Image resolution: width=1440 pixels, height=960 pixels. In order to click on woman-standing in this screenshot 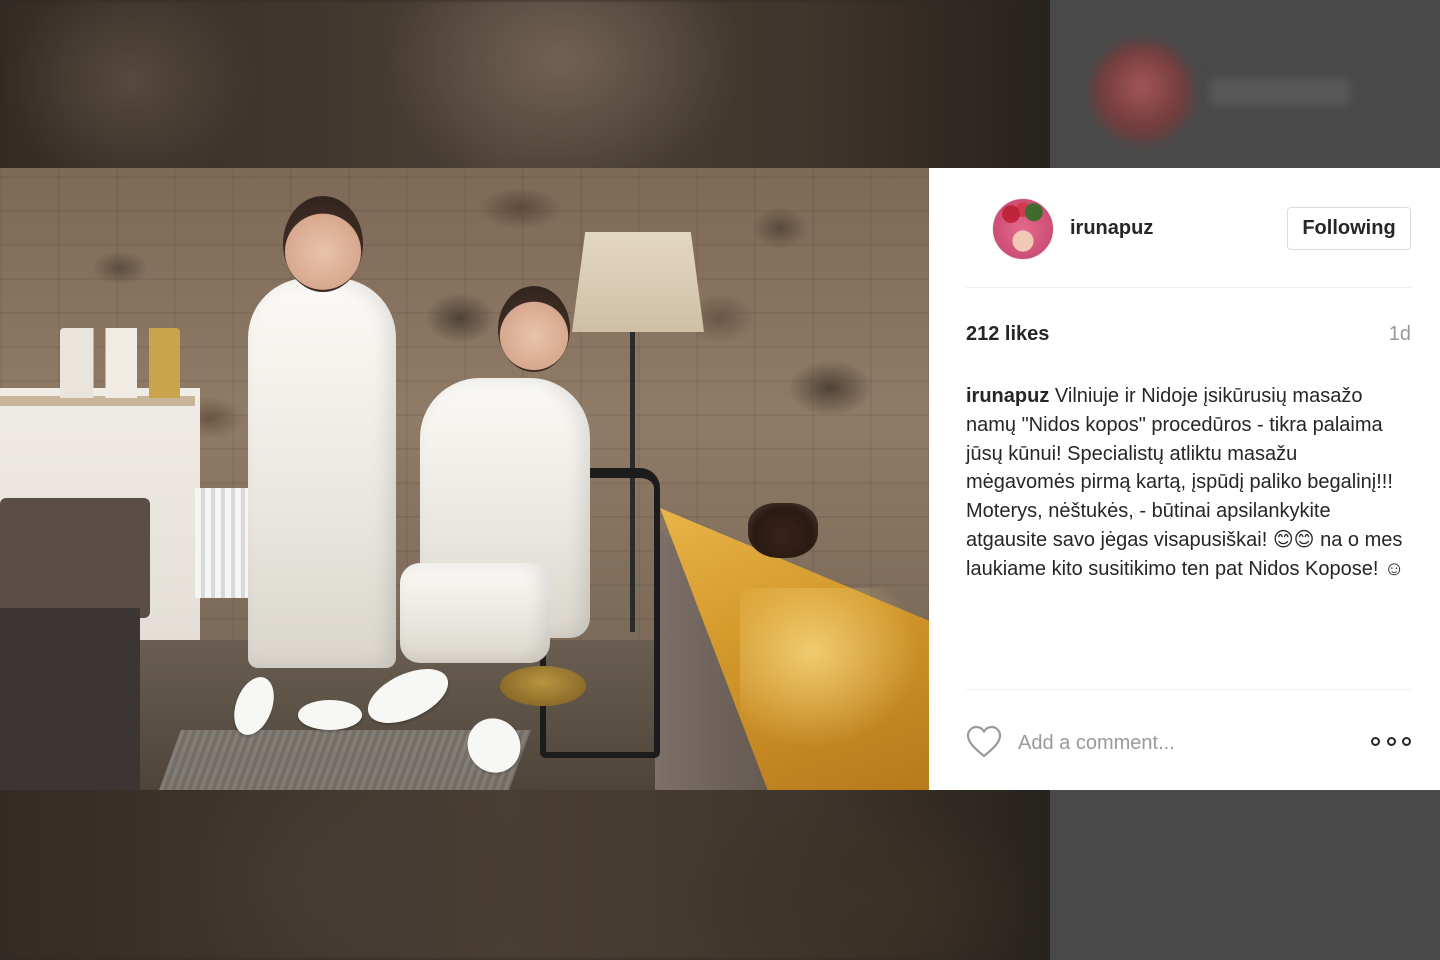, I will do `click(322, 473)`.